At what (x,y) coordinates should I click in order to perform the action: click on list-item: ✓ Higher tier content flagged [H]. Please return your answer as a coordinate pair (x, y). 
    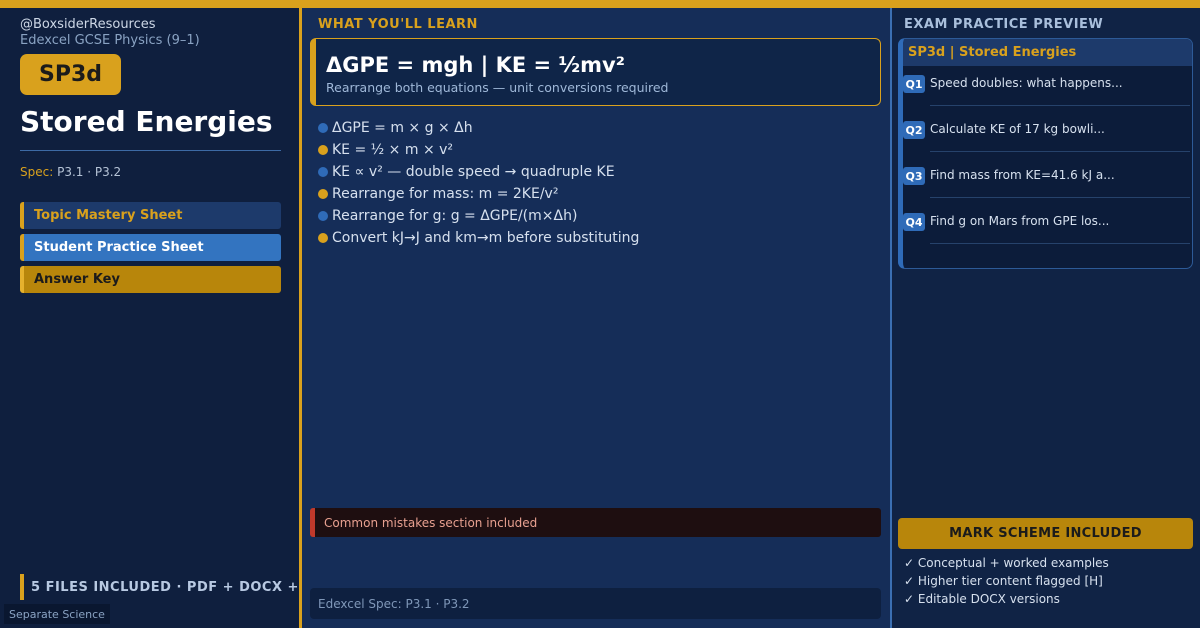
    Looking at the image, I should click on (1003, 581).